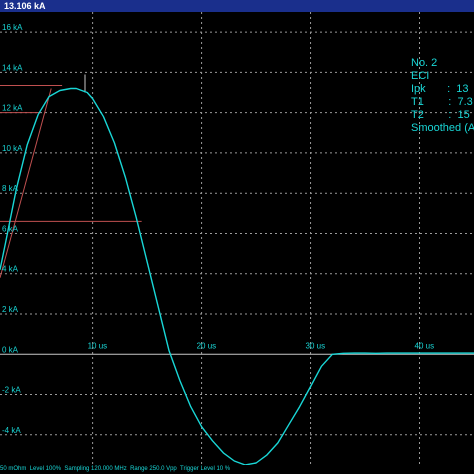  Describe the element at coordinates (25, 6) in the screenshot. I see `peak-current-title: 13.106 kA` at that location.